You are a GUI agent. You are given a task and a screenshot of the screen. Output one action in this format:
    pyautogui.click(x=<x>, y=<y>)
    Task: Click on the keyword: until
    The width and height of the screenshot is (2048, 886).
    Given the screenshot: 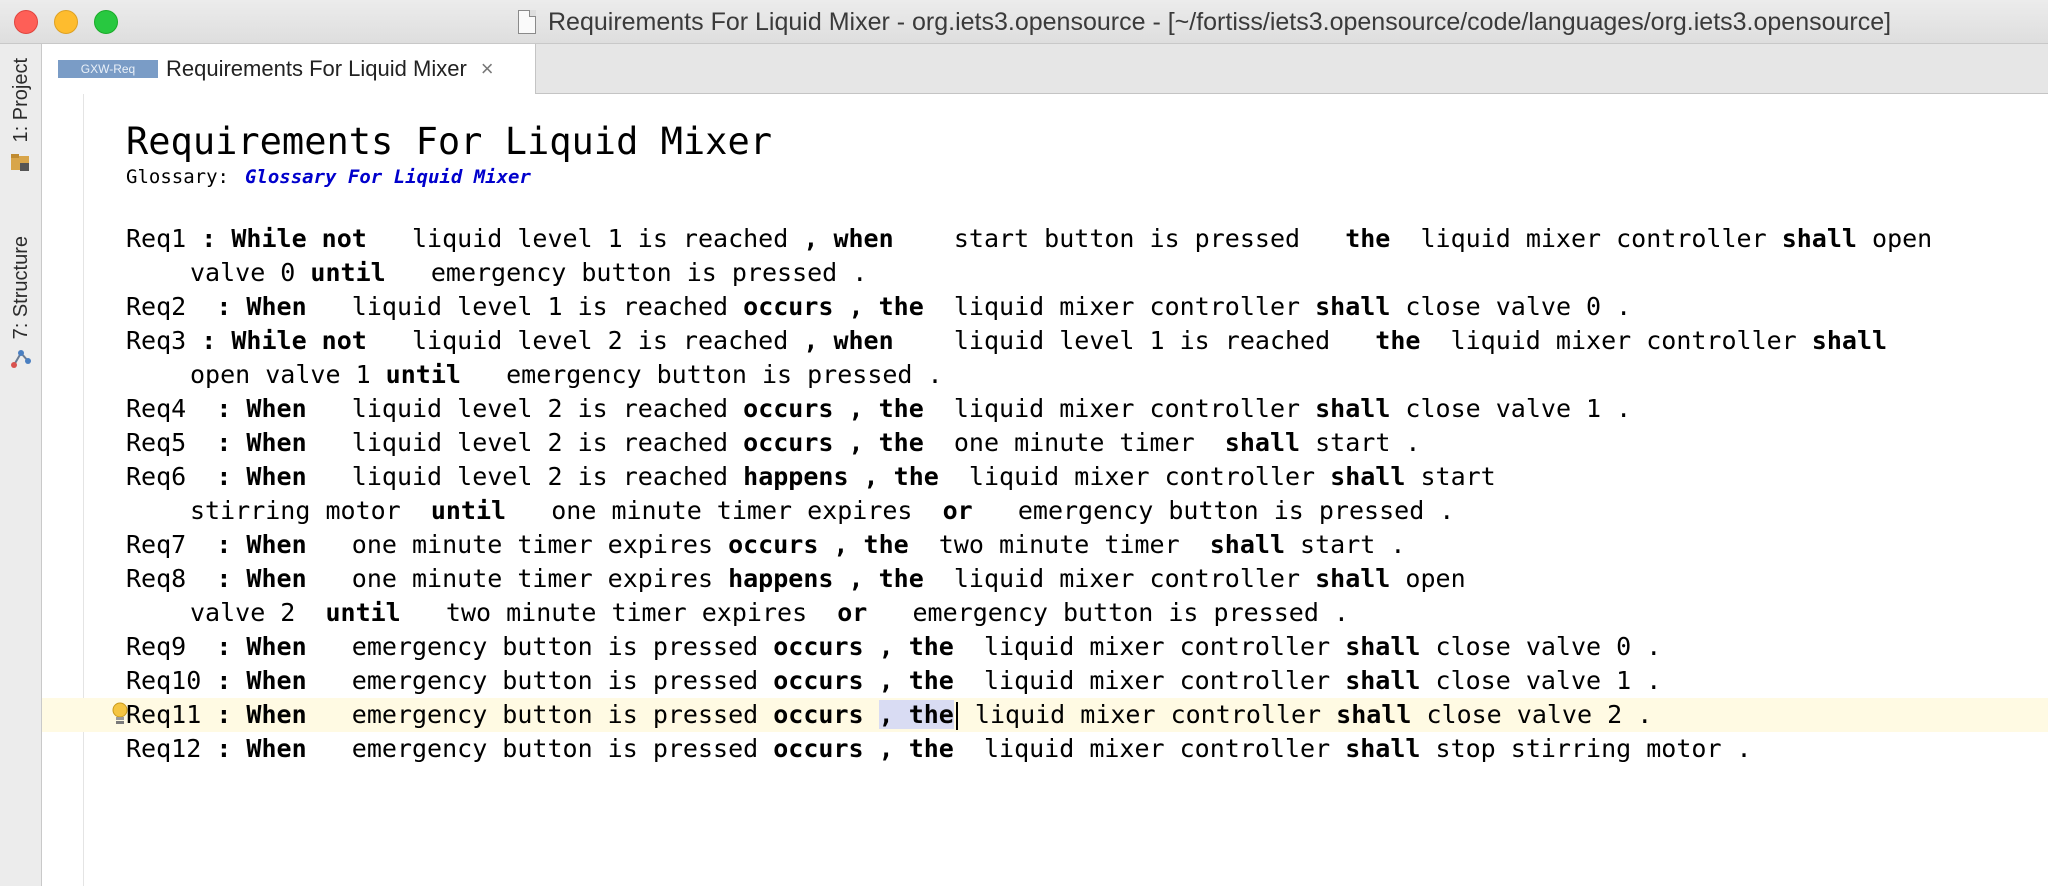 What is the action you would take?
    pyautogui.click(x=468, y=510)
    